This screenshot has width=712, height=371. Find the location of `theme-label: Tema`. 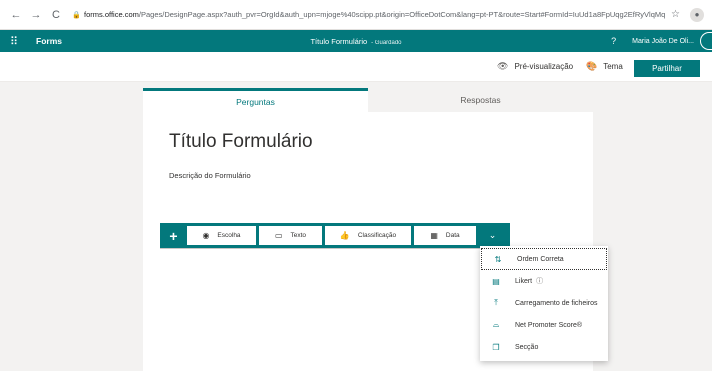

theme-label: Tema is located at coordinates (613, 66).